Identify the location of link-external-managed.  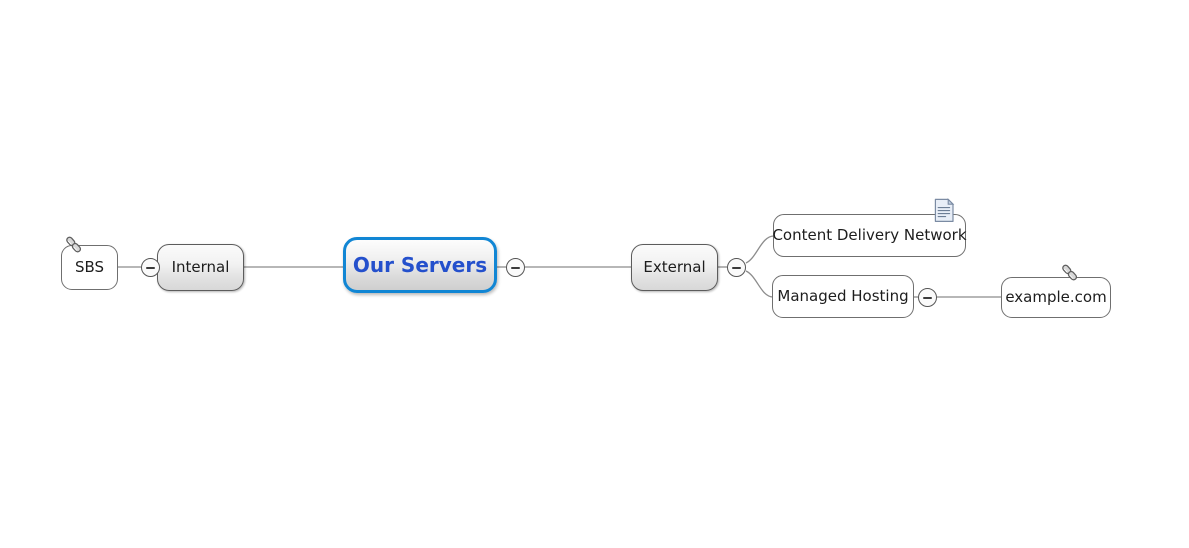
(759, 284).